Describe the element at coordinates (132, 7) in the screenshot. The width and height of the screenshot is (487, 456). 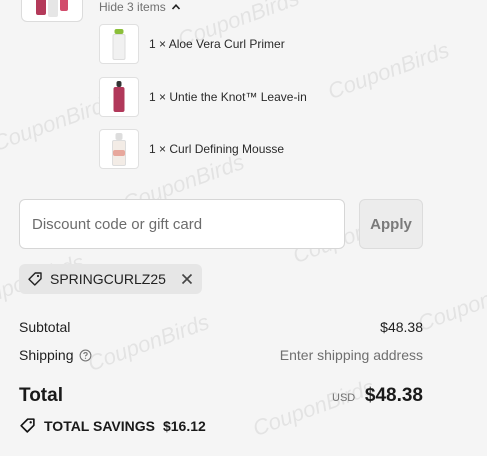
I see `hide-items-label: Hide 3 items` at that location.